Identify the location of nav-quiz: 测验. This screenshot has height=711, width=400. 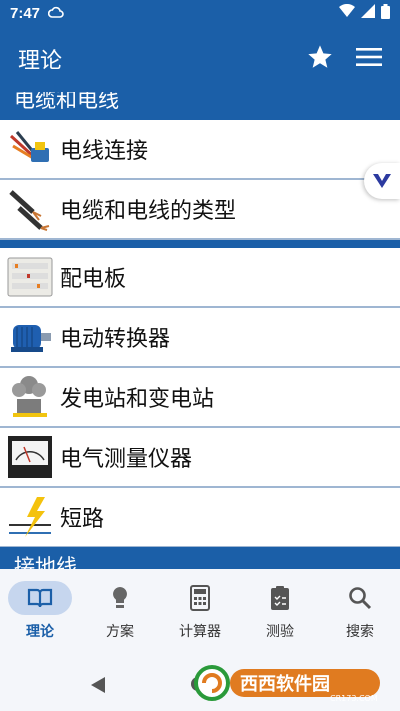
(280, 611).